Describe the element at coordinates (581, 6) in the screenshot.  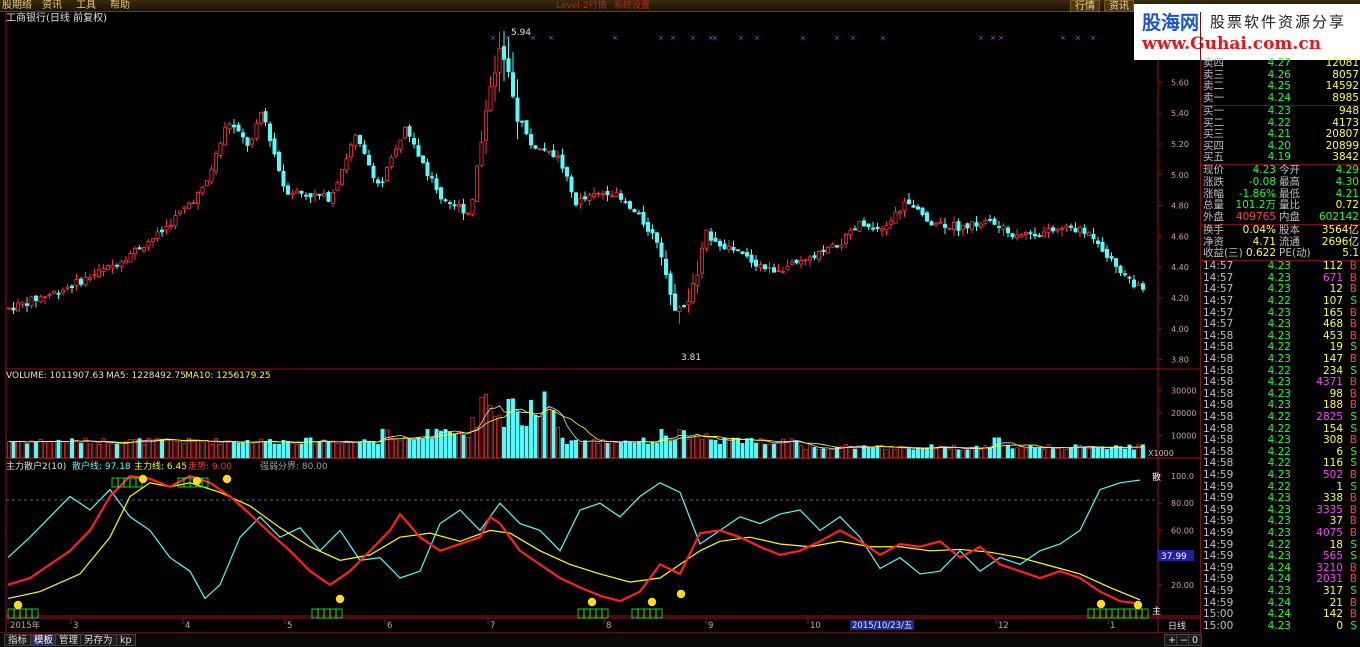
I see `menu-item-level2: Level-2行情` at that location.